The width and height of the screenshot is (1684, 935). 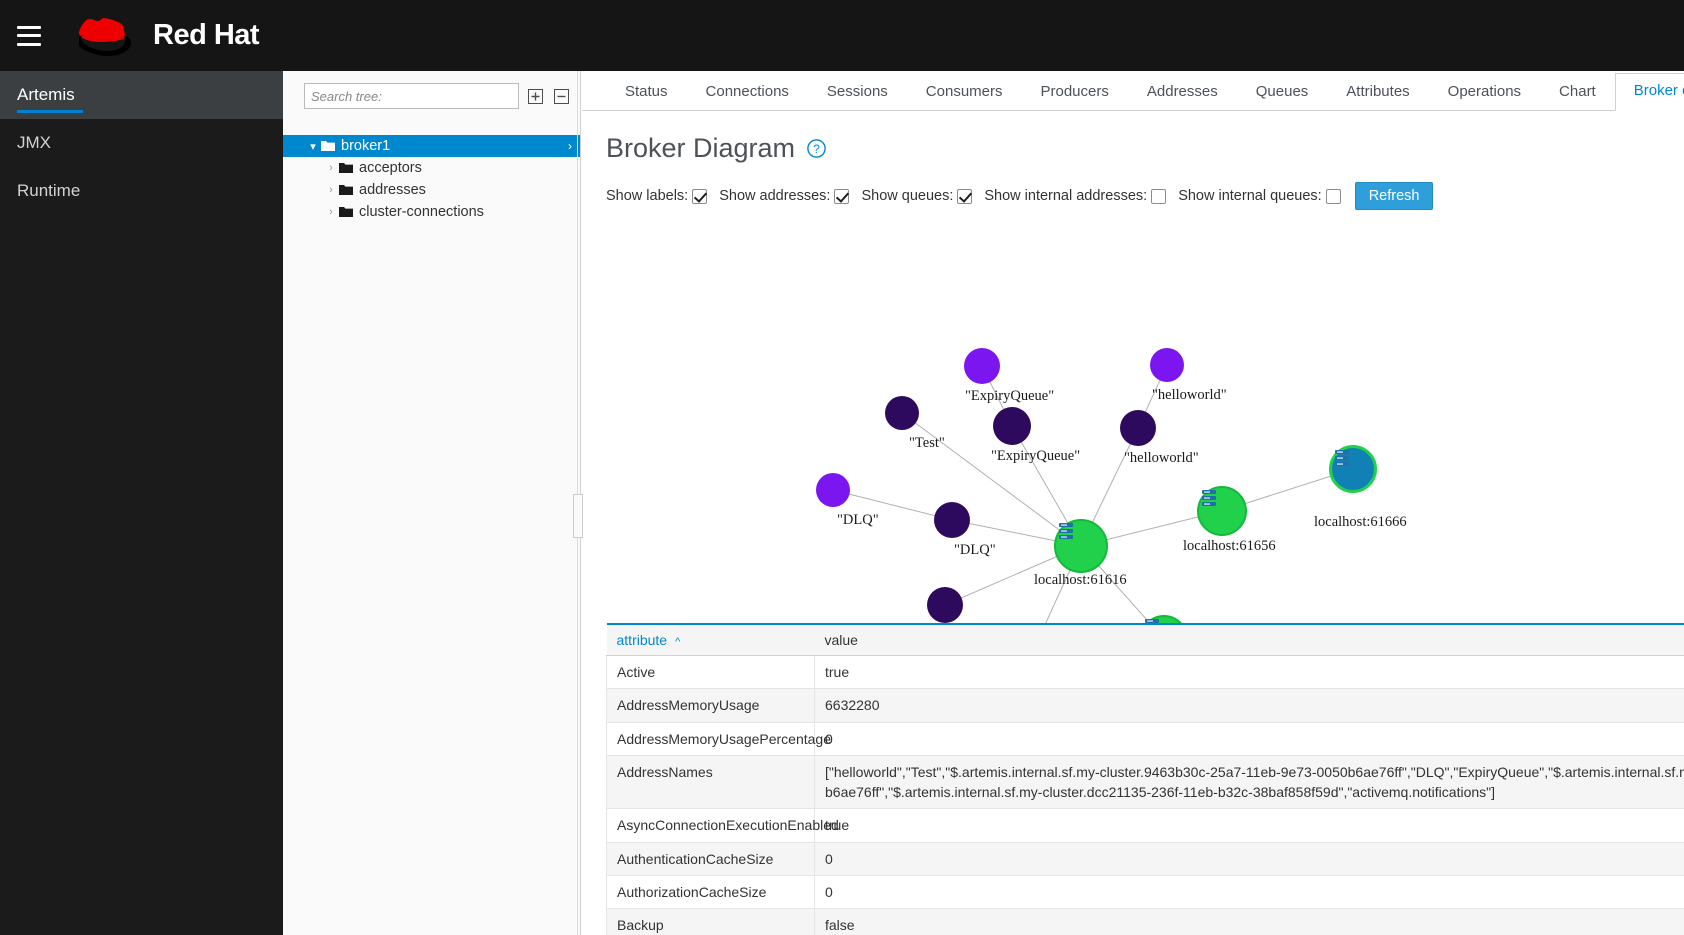 What do you see at coordinates (964, 92) in the screenshot?
I see `tab-consumers: Consumers` at bounding box center [964, 92].